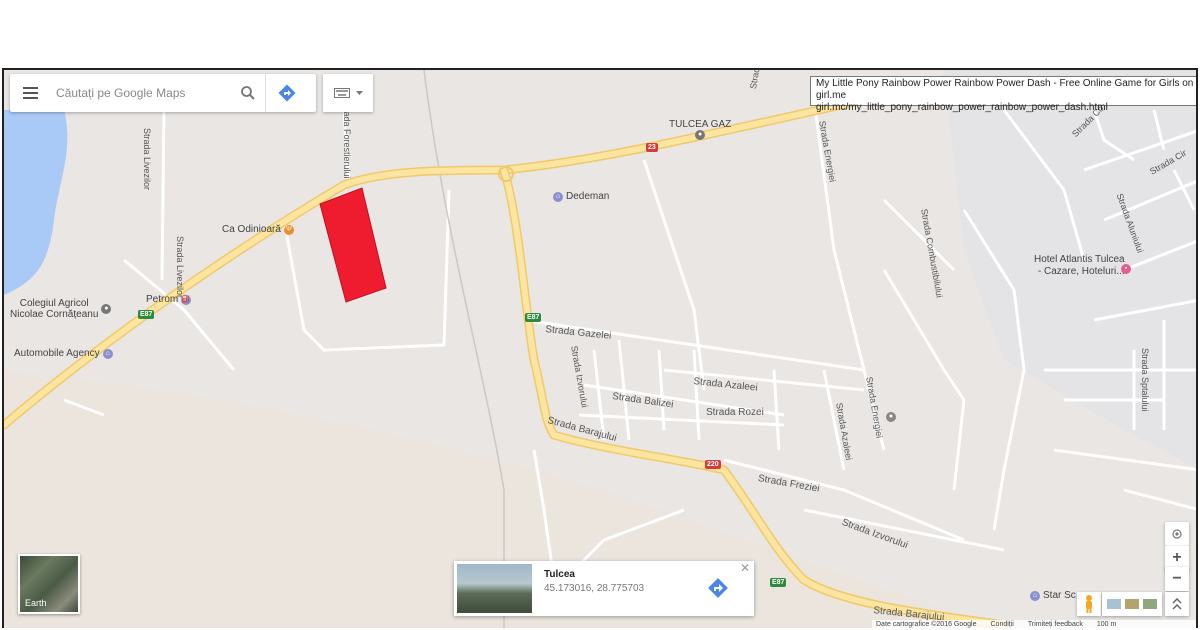  I want to click on scale-label: 100 m, so click(1106, 624).